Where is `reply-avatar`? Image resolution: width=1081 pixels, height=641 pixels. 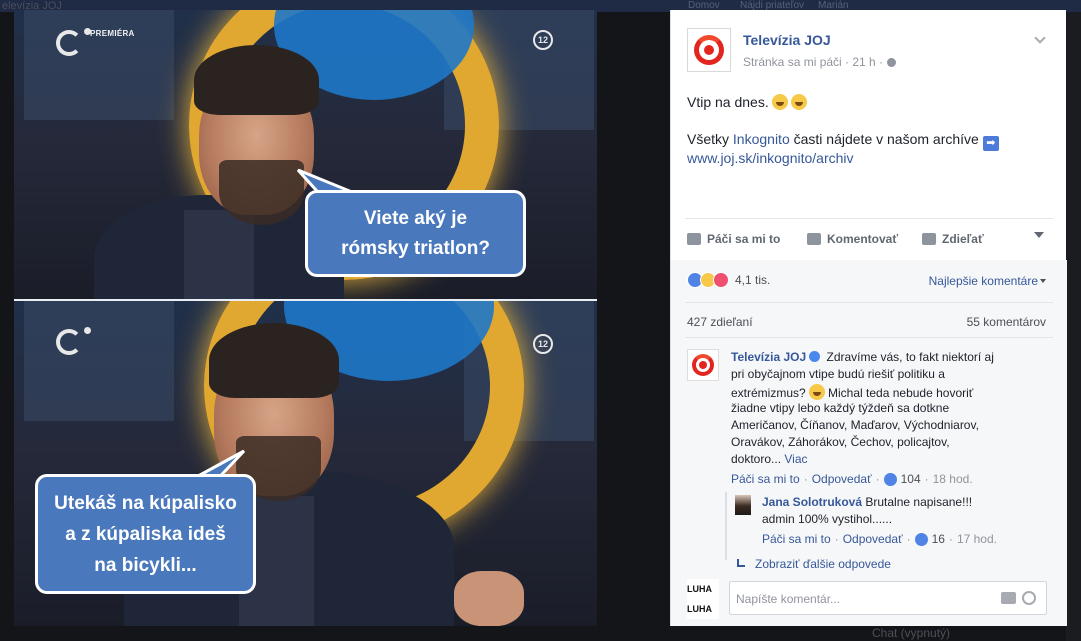 reply-avatar is located at coordinates (743, 505).